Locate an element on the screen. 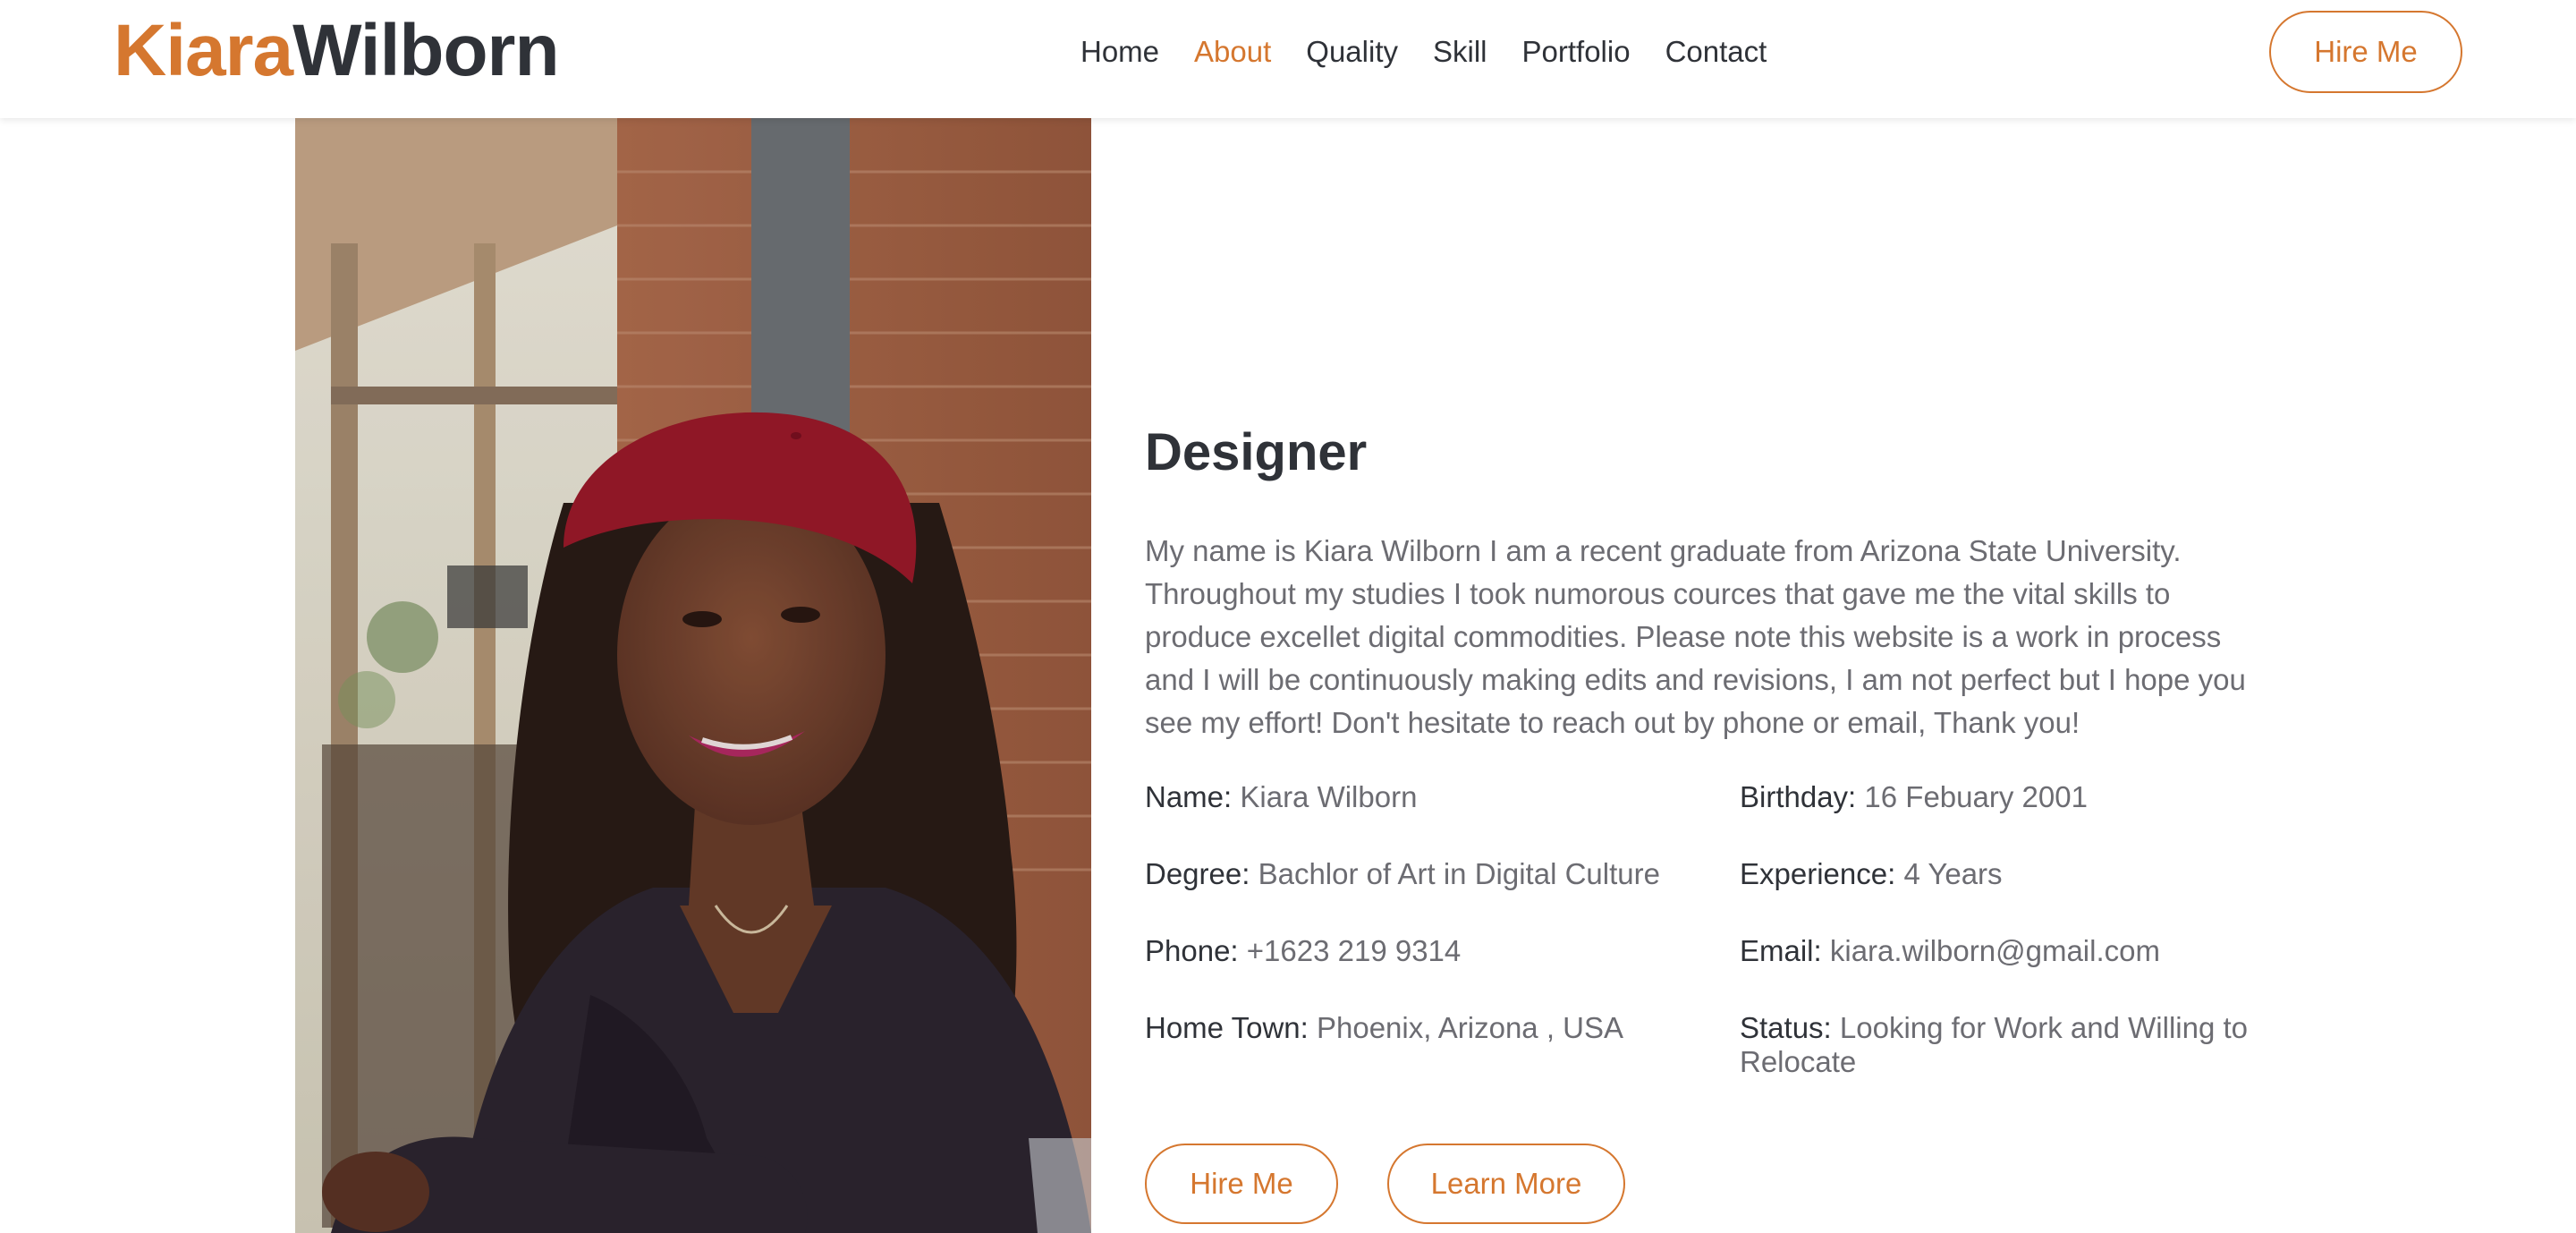 This screenshot has height=1233, width=2576. nav-portfolio: Portfolio is located at coordinates (1576, 51).